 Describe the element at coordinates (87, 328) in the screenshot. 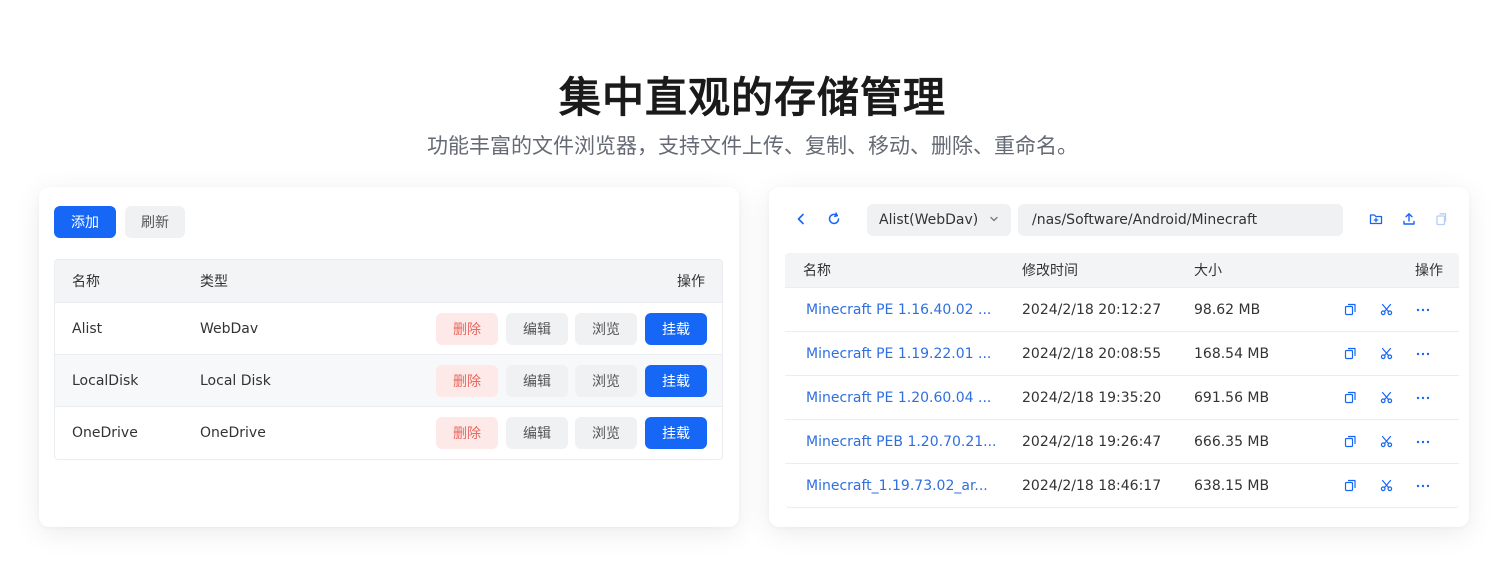

I see `storage-name: Alist` at that location.